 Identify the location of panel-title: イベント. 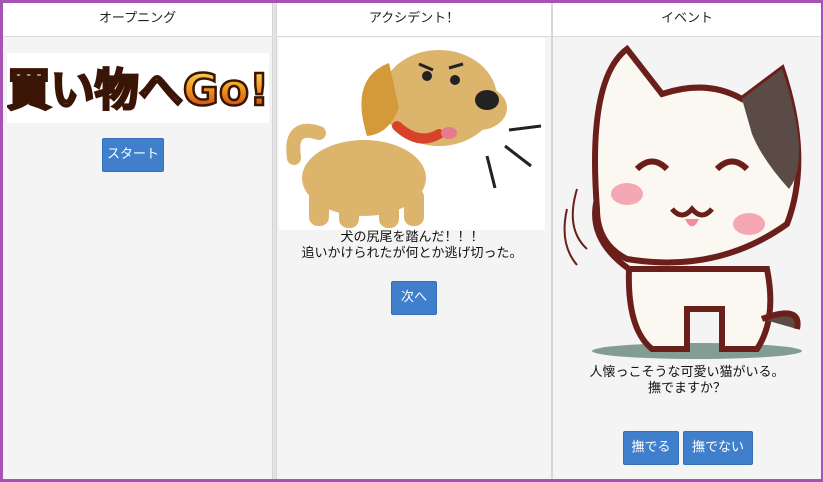
(687, 20).